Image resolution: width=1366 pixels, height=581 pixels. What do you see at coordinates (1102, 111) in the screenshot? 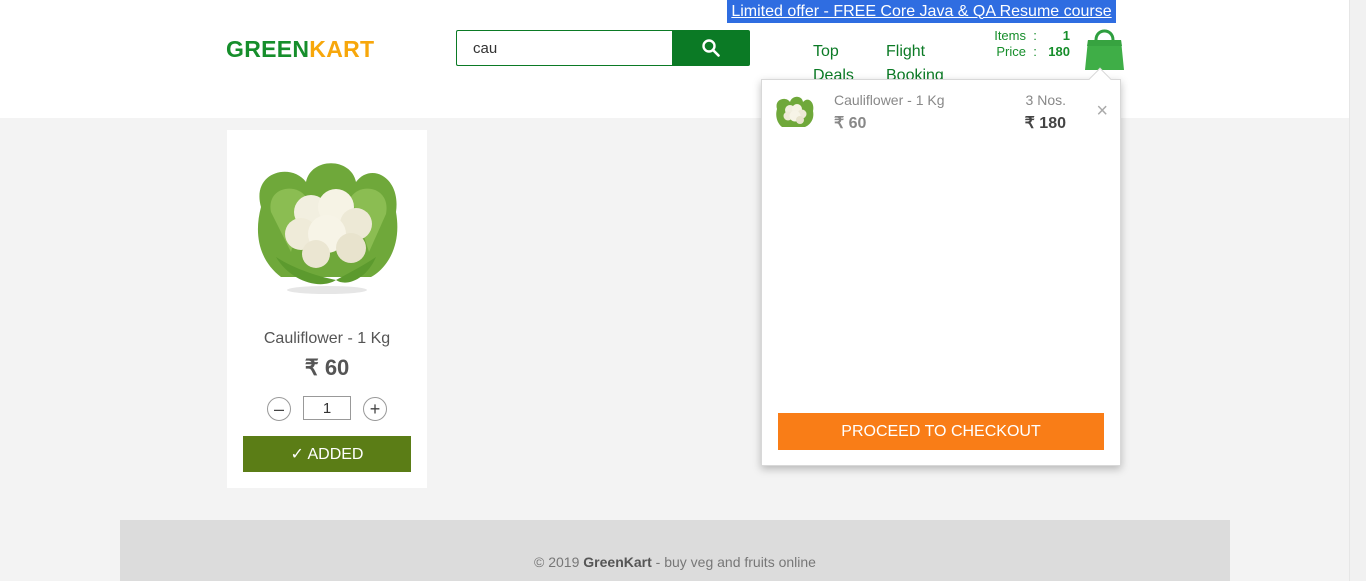
I see `remove-item-icon: ×` at bounding box center [1102, 111].